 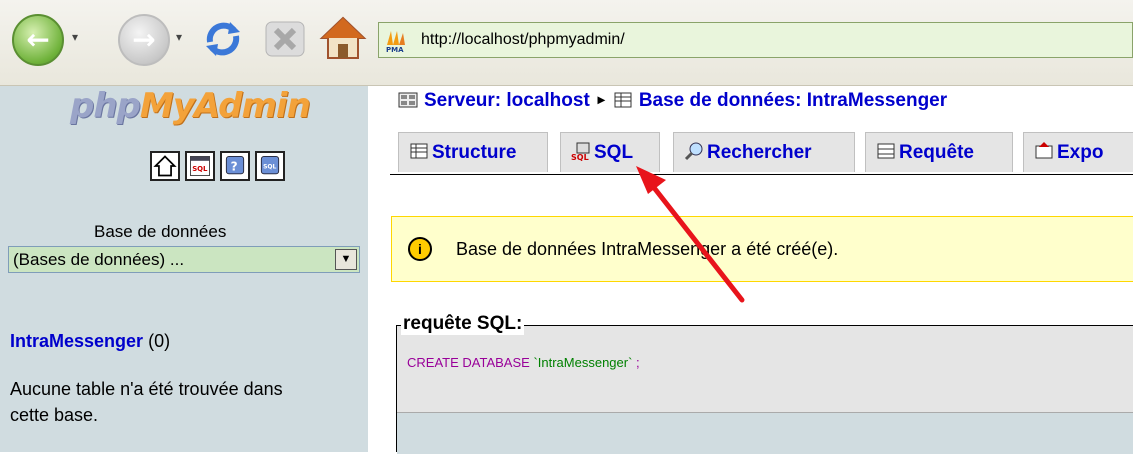 I want to click on forward-arrow-icon: →, so click(x=144, y=39).